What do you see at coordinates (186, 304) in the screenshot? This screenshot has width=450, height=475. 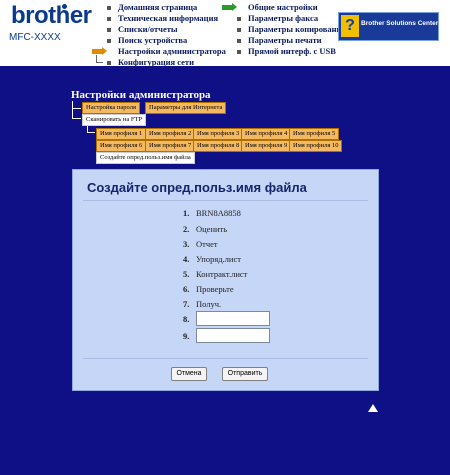 I see `item-number: 7.` at bounding box center [186, 304].